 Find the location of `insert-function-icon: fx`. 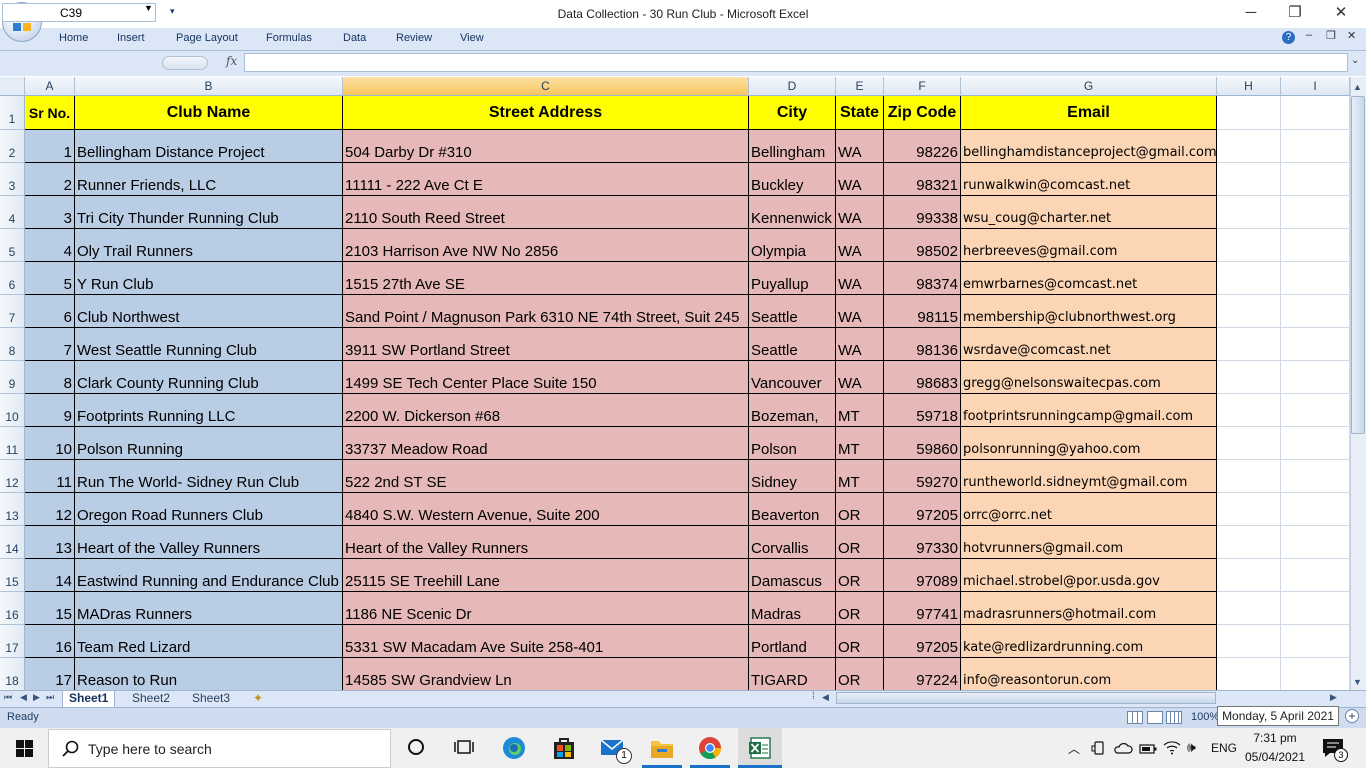

insert-function-icon: fx is located at coordinates (231, 61).